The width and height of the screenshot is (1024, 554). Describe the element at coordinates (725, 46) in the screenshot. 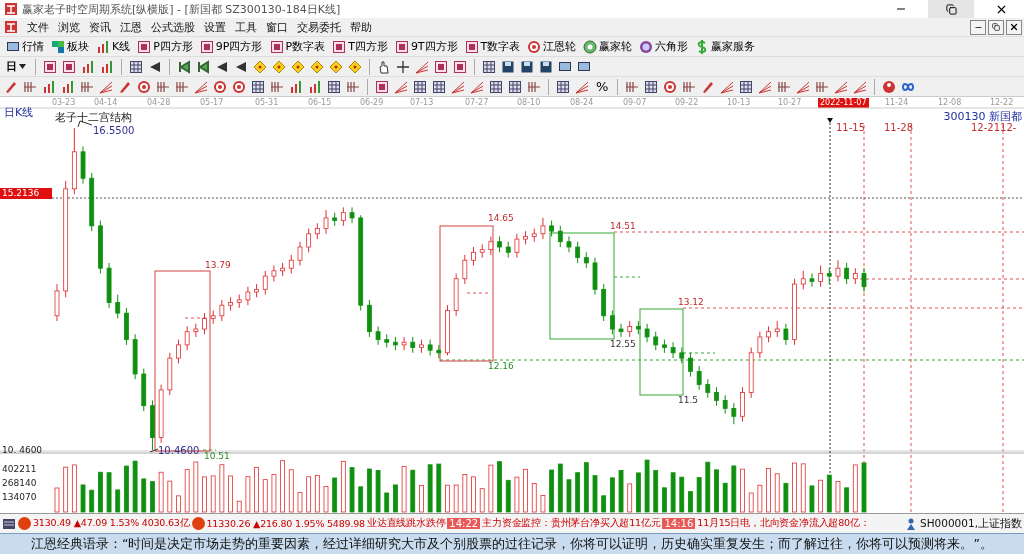

I see `toolbar-button: 赢家服务` at that location.